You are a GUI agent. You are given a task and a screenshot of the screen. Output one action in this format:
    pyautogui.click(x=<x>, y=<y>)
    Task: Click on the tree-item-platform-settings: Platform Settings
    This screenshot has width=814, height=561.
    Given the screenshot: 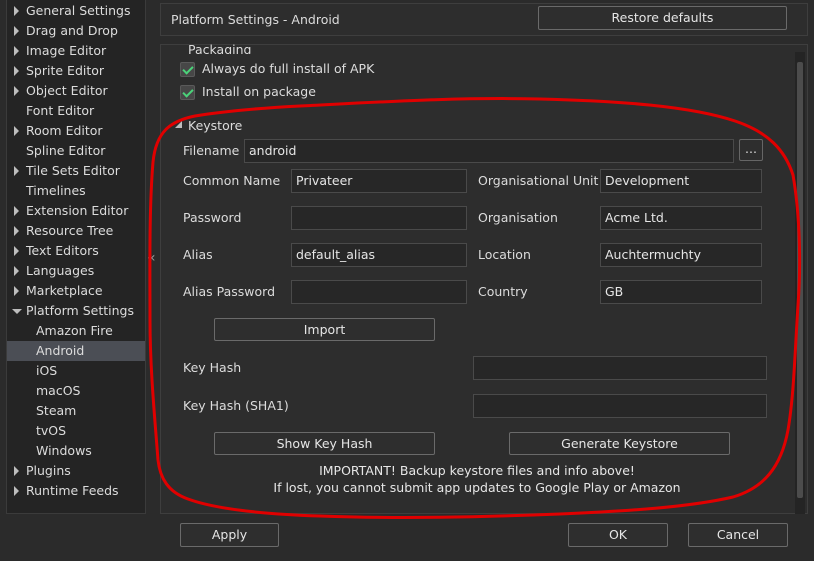 What is the action you would take?
    pyautogui.click(x=76, y=311)
    